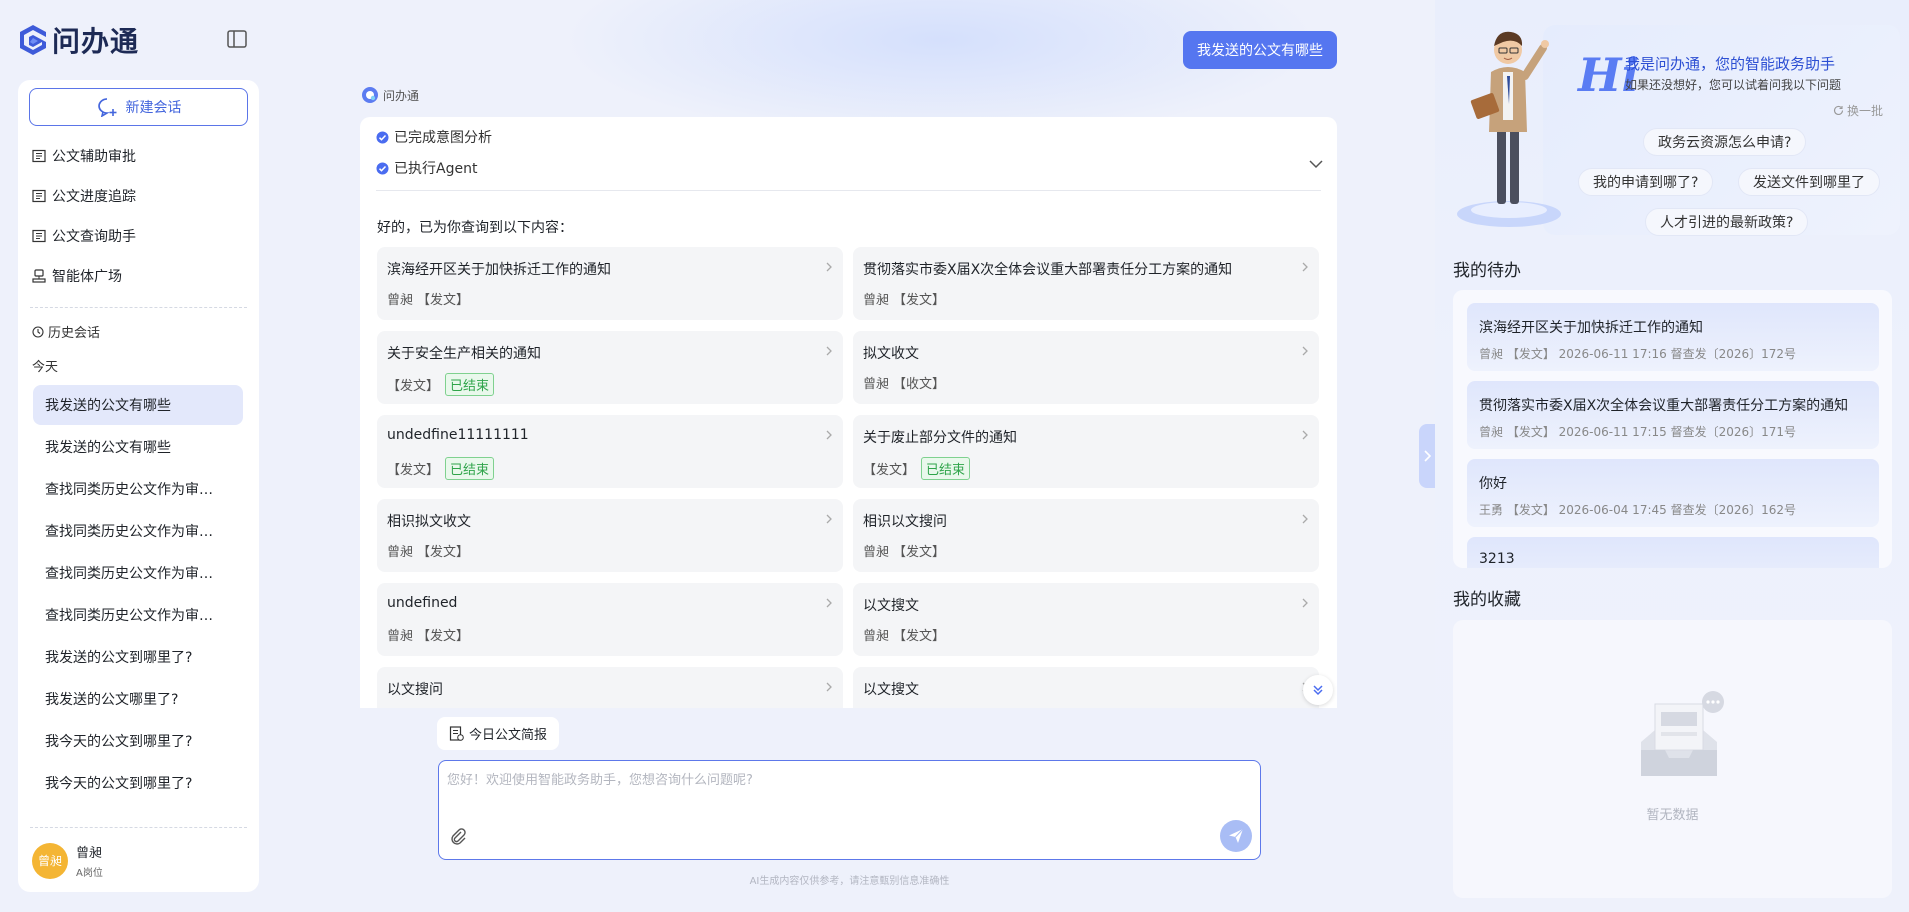 Image resolution: width=1909 pixels, height=912 pixels. I want to click on history-title: 历史会话, so click(74, 333).